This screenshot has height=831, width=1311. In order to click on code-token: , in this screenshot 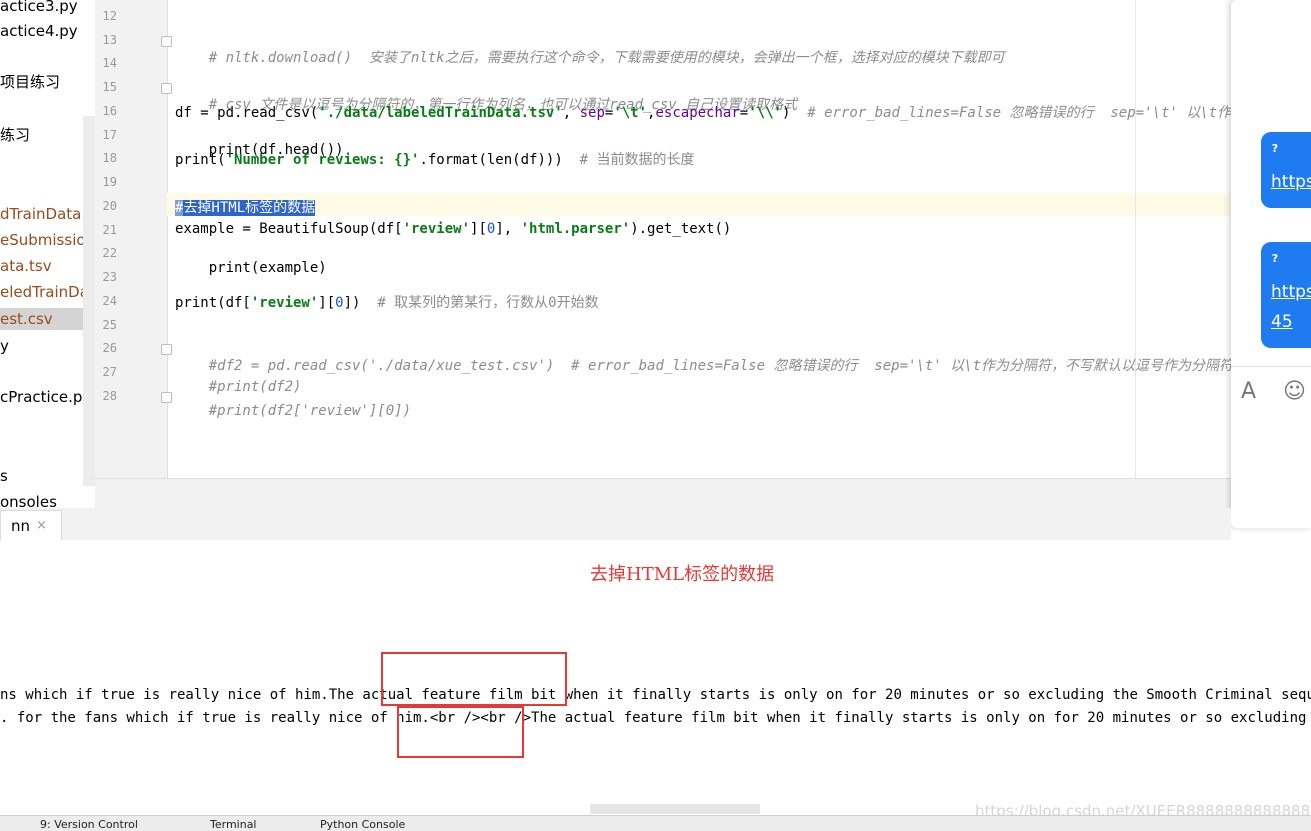, I will do `click(571, 113)`.